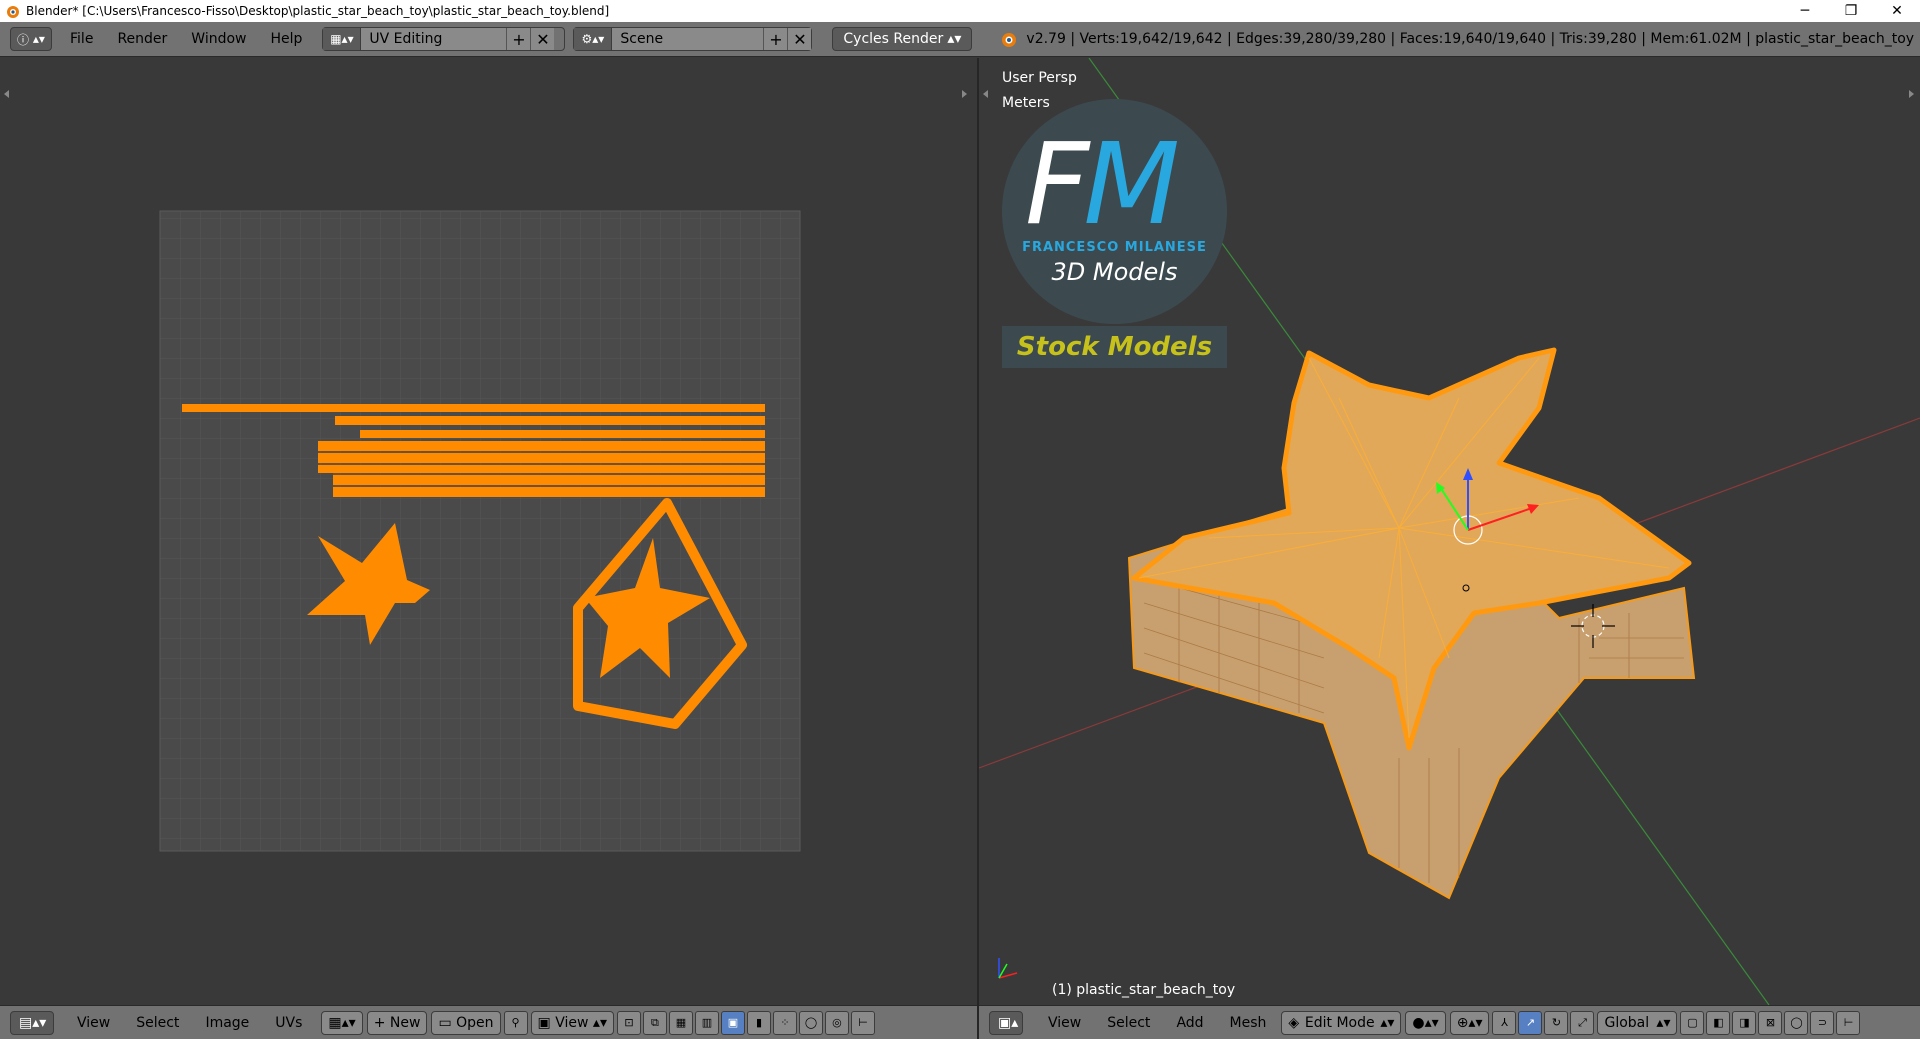 The height and width of the screenshot is (1039, 1920). Describe the element at coordinates (1039, 78) in the screenshot. I see `view-name: User Persp` at that location.